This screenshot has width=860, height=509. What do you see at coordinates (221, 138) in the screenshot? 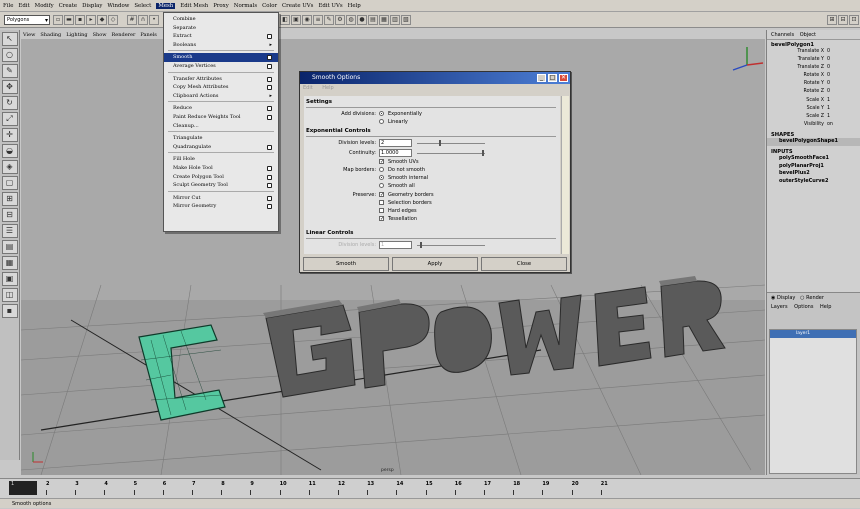
I see `mesh-menu-item-triangulate: Triangulate` at bounding box center [221, 138].